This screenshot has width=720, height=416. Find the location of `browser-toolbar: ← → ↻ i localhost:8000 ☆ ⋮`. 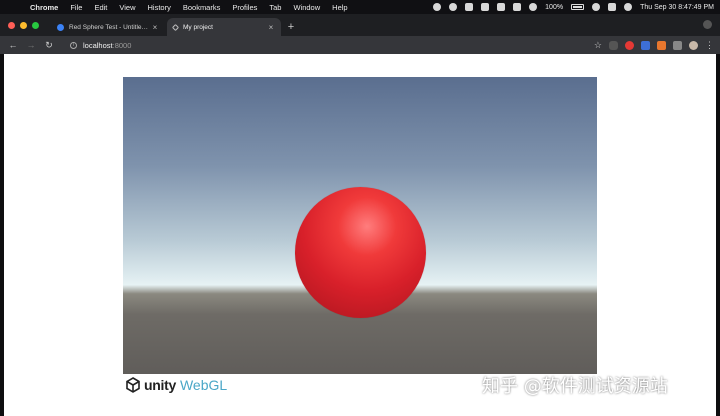

browser-toolbar: ← → ↻ i localhost:8000 ☆ ⋮ is located at coordinates (360, 45).